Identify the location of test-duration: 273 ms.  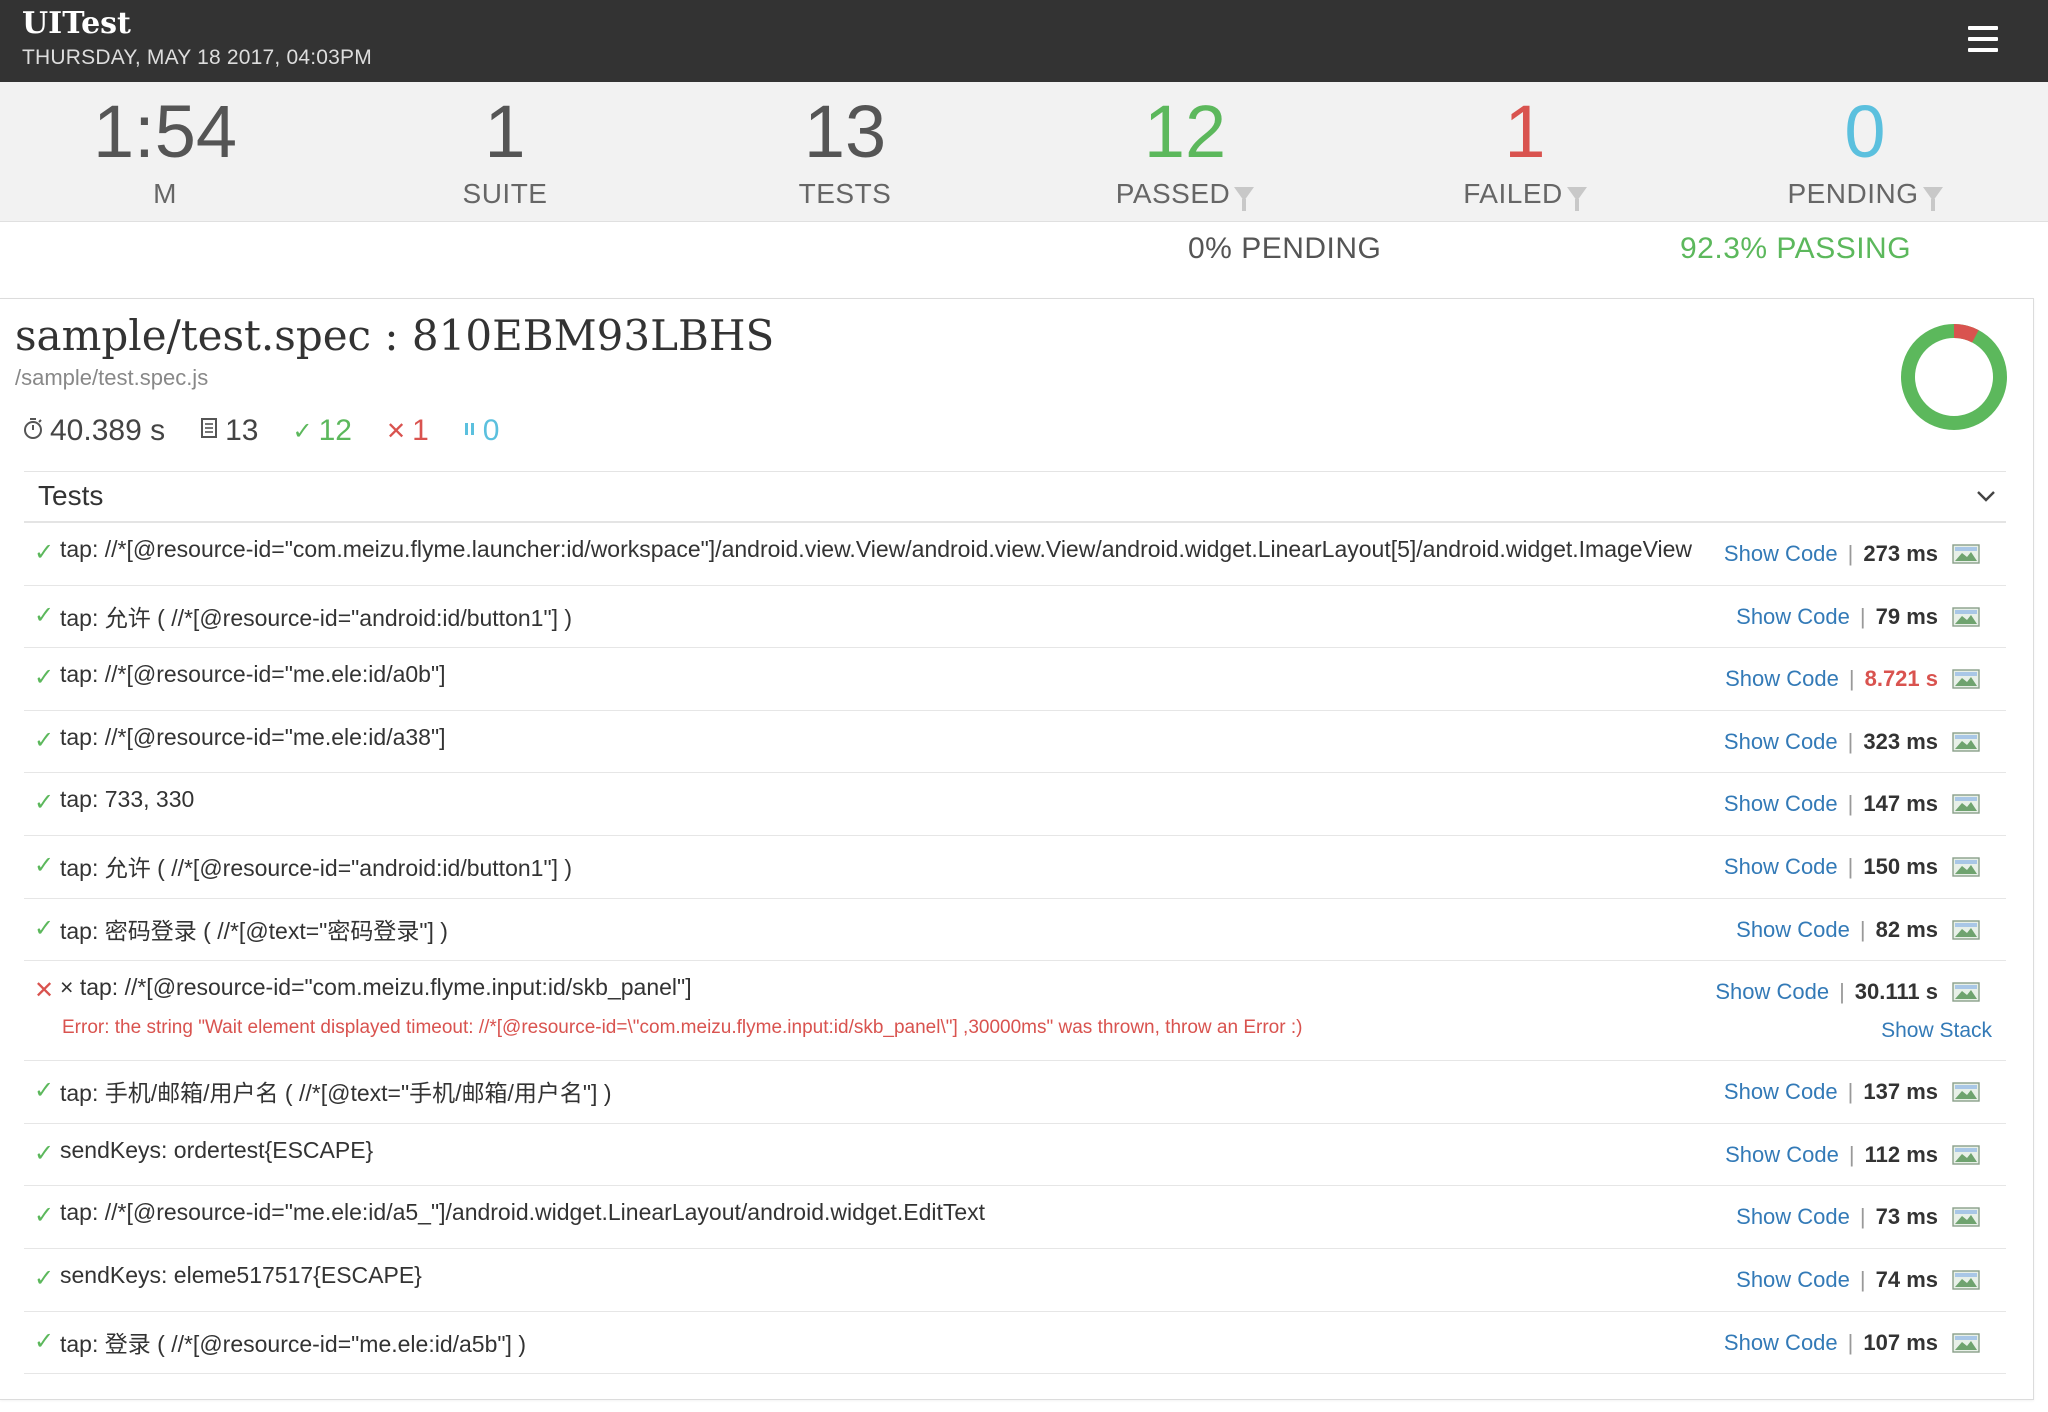
(1900, 553).